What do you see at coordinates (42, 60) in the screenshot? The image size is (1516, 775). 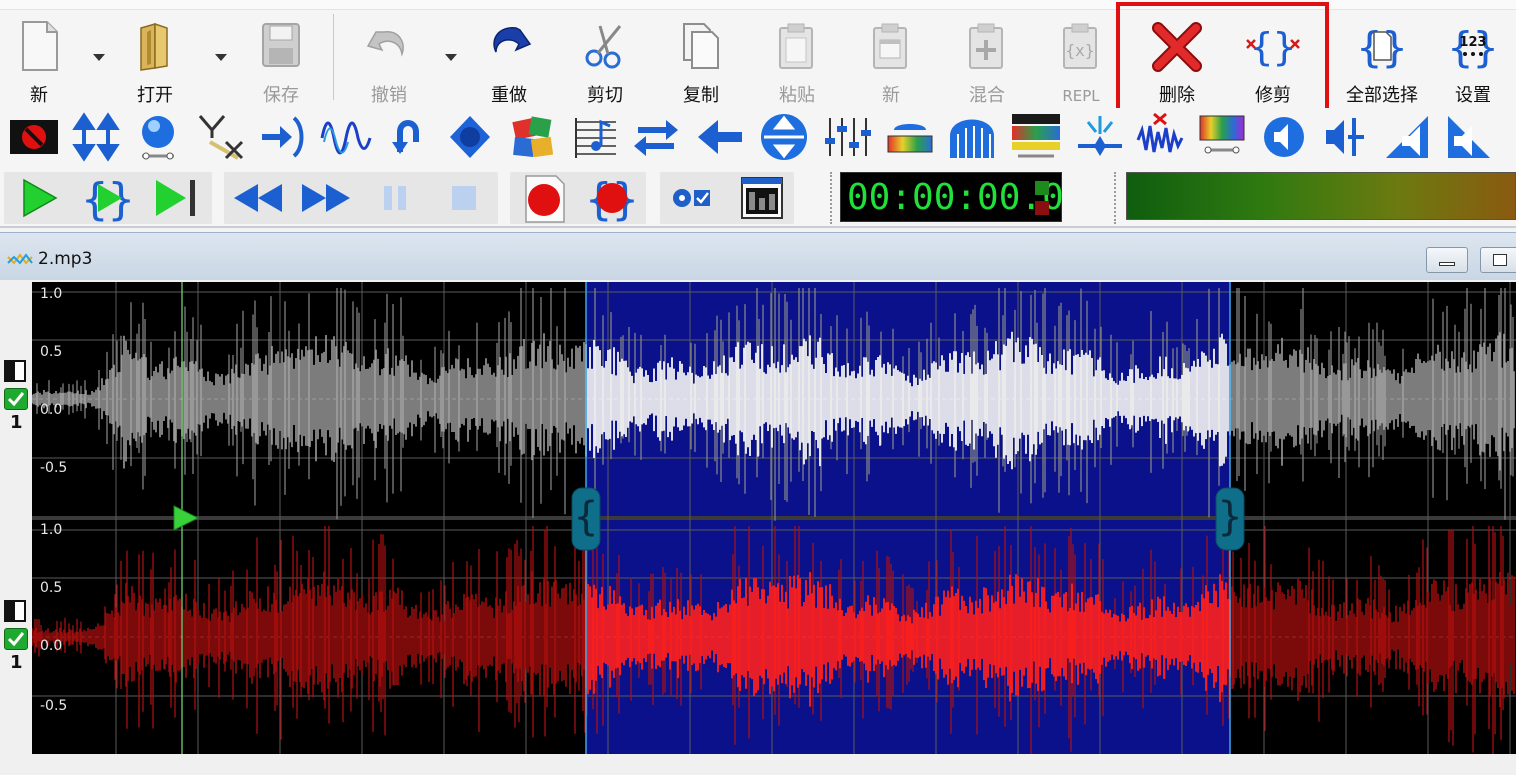 I see `new-button: 新` at bounding box center [42, 60].